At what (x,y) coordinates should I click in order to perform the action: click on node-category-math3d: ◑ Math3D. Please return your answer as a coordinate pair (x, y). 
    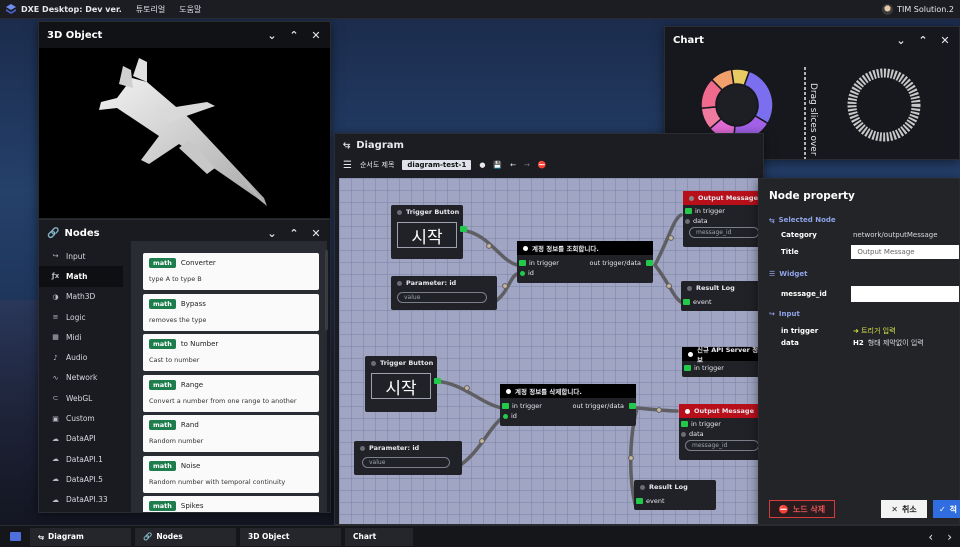
    Looking at the image, I should click on (81, 297).